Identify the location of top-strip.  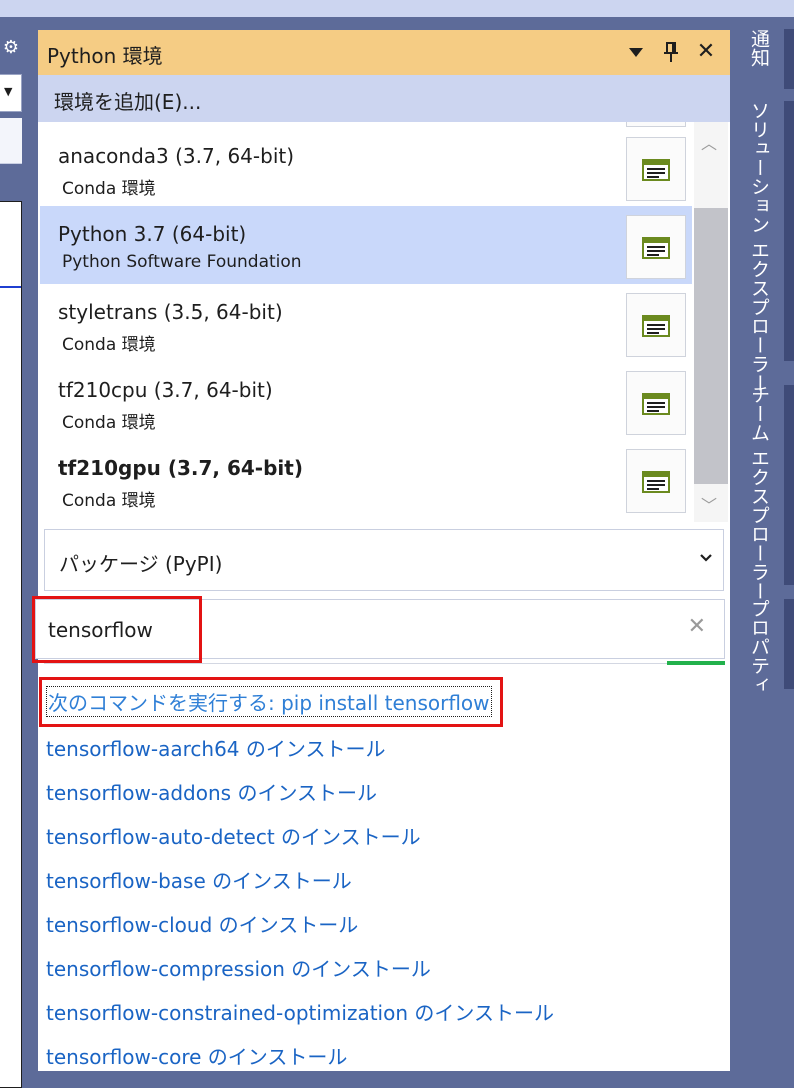
(397, 8).